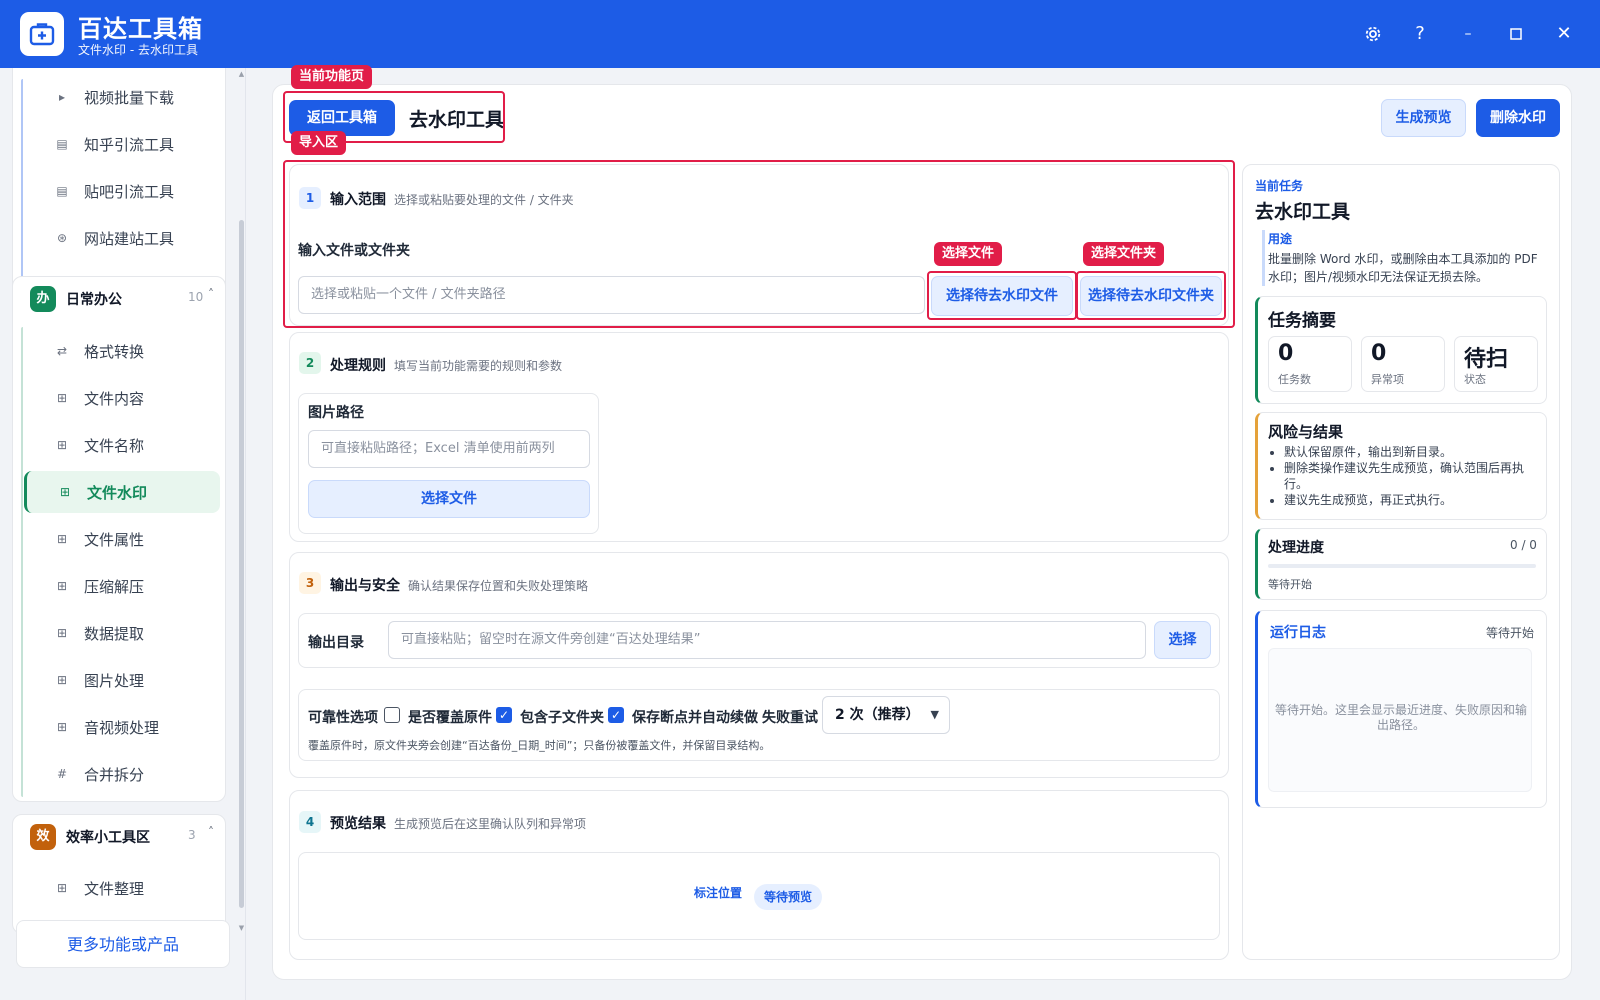 This screenshot has width=1600, height=1000. I want to click on progress-count: 0 / 0, so click(1523, 545).